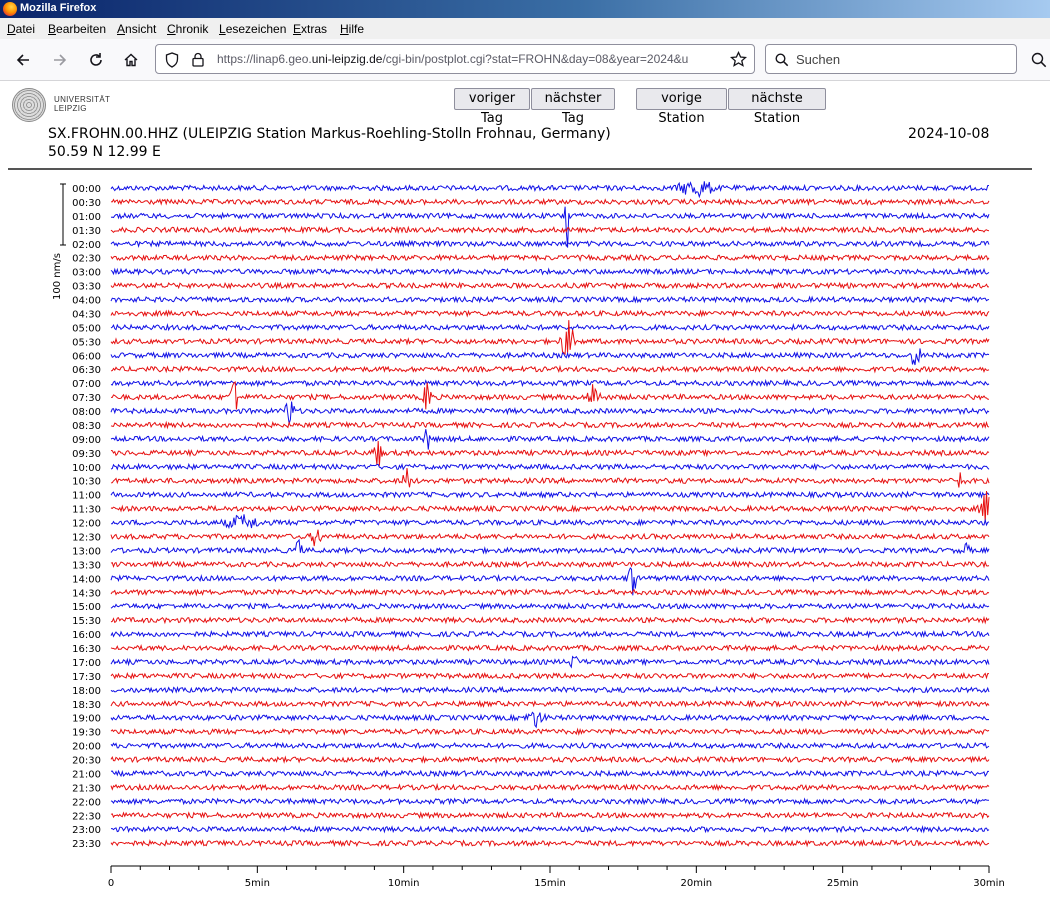 The image size is (1050, 919). Describe the element at coordinates (573, 107) in the screenshot. I see `next-day-button: nächster Tag` at that location.